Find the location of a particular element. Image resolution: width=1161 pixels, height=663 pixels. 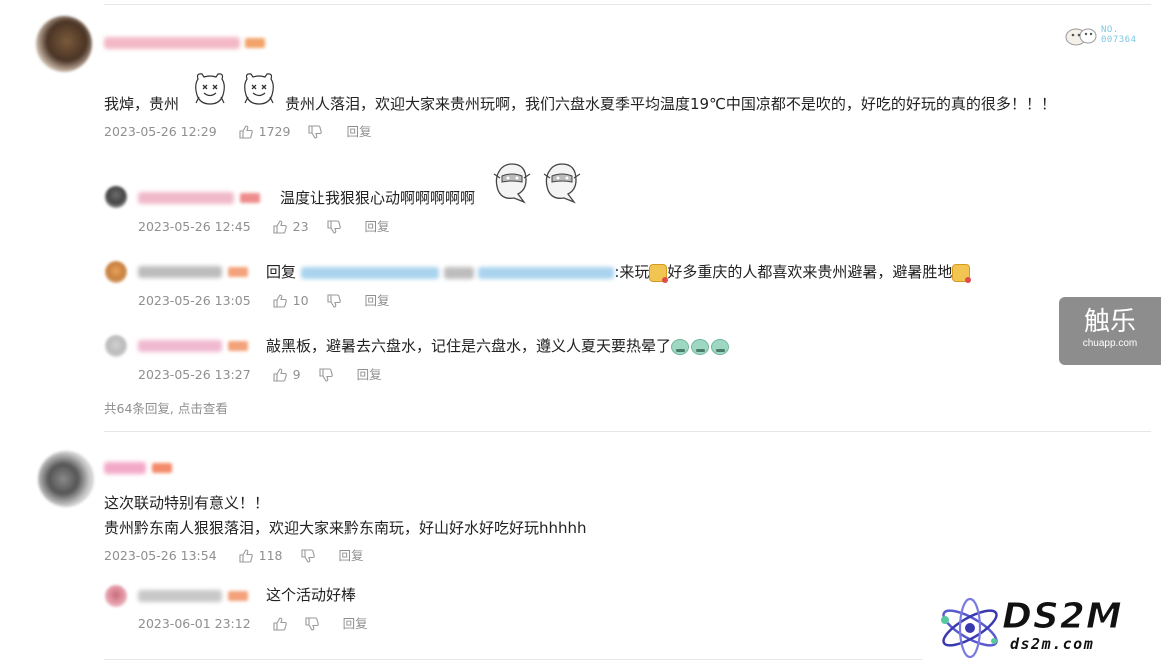

ds2m-watermark: DS2M ds2m.com is located at coordinates (1043, 628).